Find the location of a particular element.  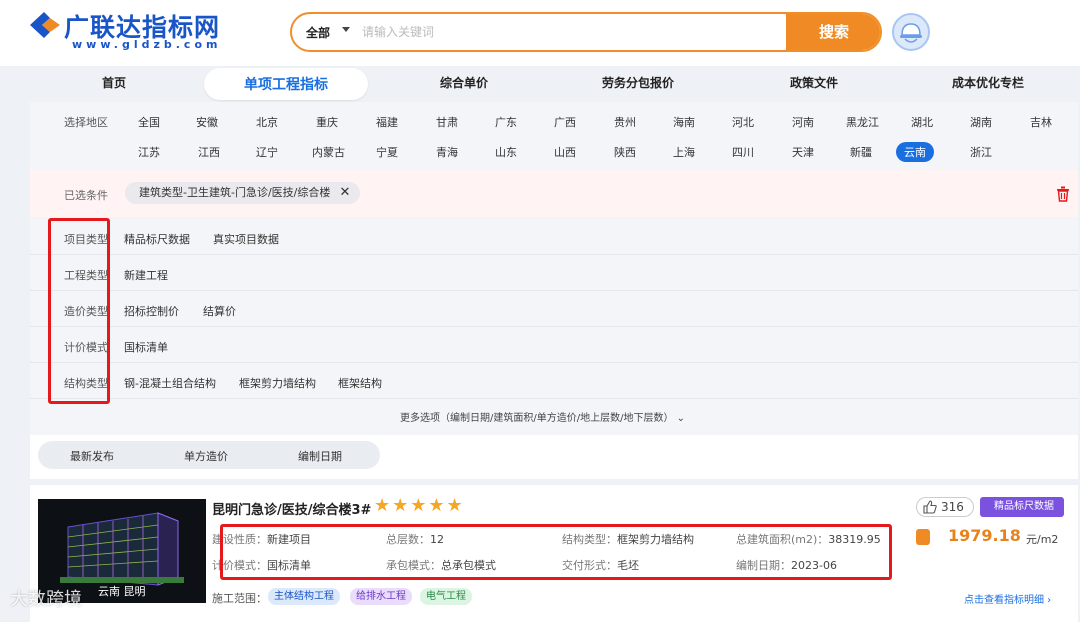

filter-row: 计价模式 国标清单 is located at coordinates (554, 345).